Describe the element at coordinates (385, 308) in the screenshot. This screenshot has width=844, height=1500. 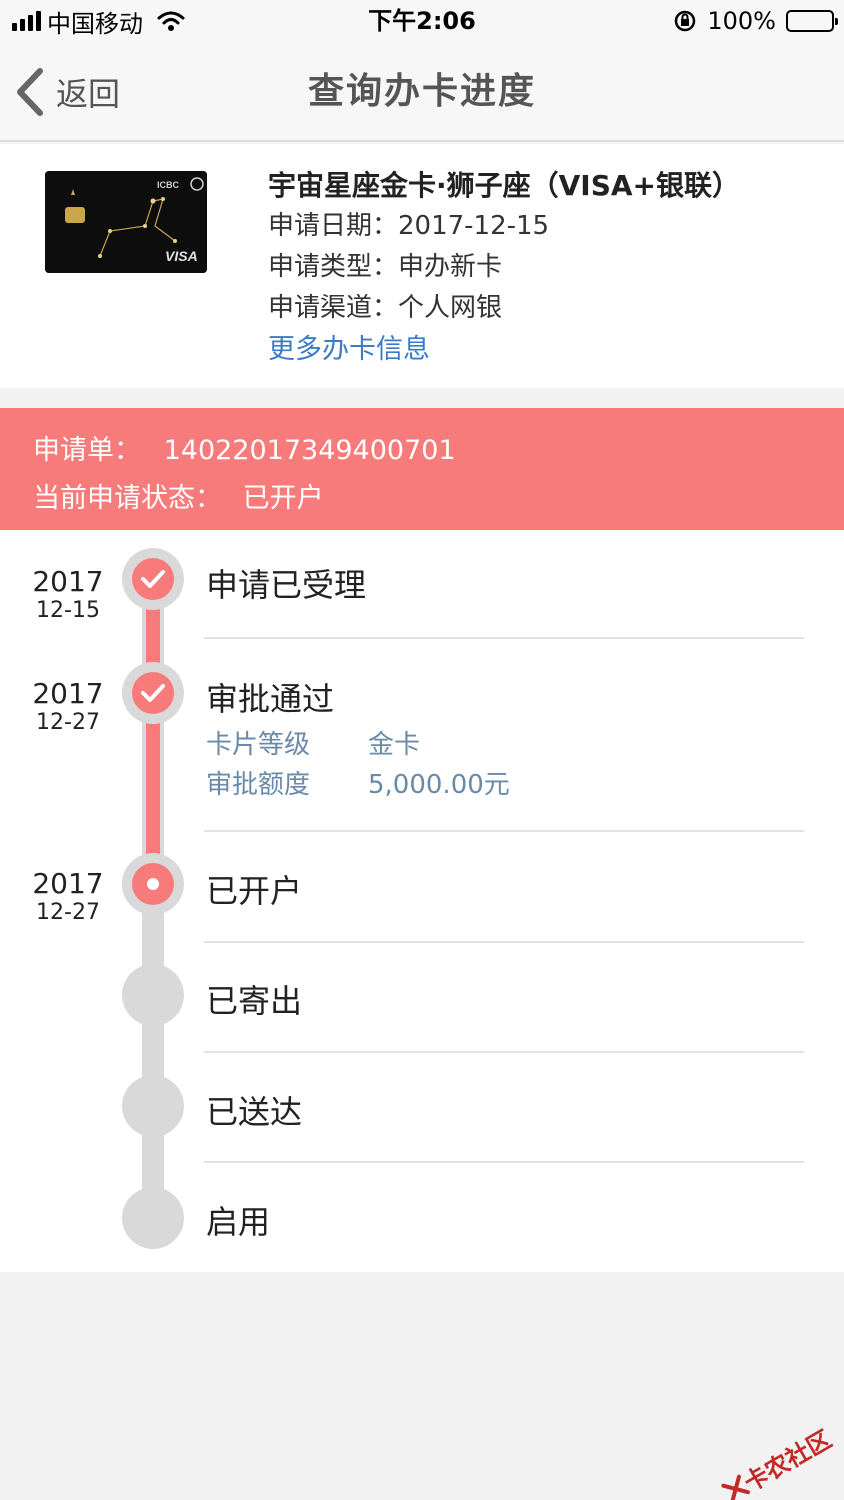
I see `apply-channel: 申请渠道：个人网银` at that location.